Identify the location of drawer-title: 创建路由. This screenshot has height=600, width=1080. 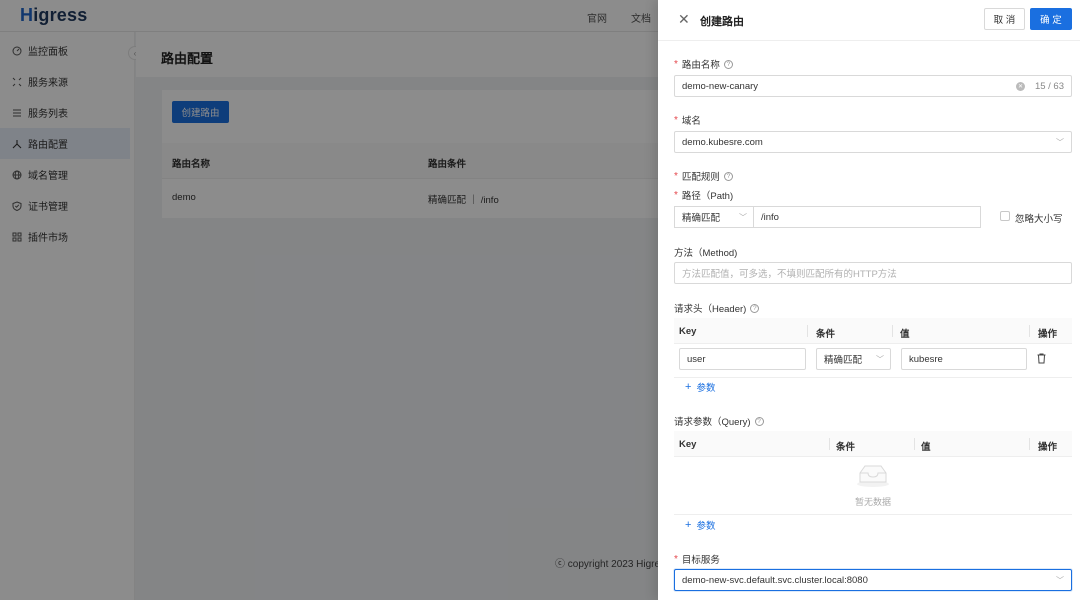
(722, 22).